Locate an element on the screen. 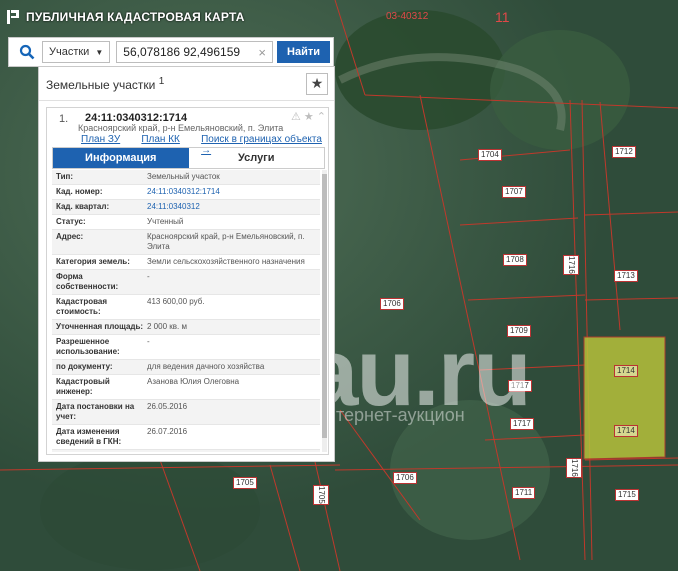  card-tabs: Информация Услуги is located at coordinates (188, 158).